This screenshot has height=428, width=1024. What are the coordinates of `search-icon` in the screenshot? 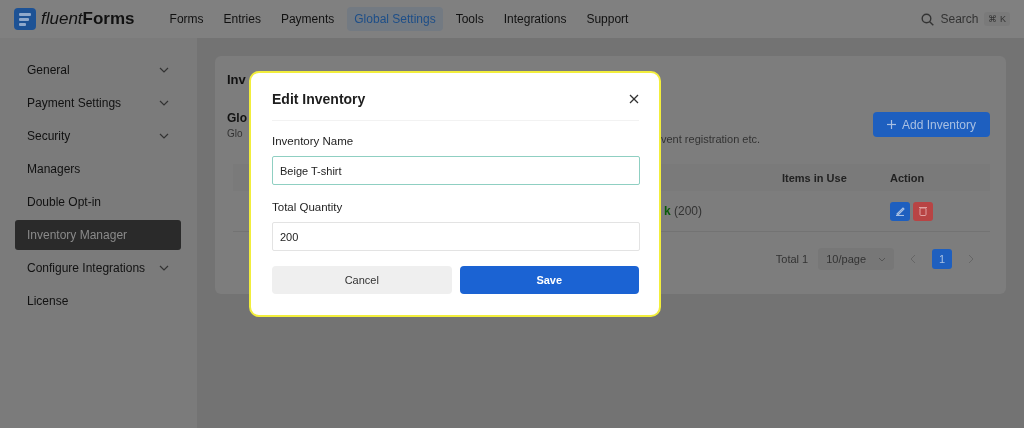 It's located at (928, 19).